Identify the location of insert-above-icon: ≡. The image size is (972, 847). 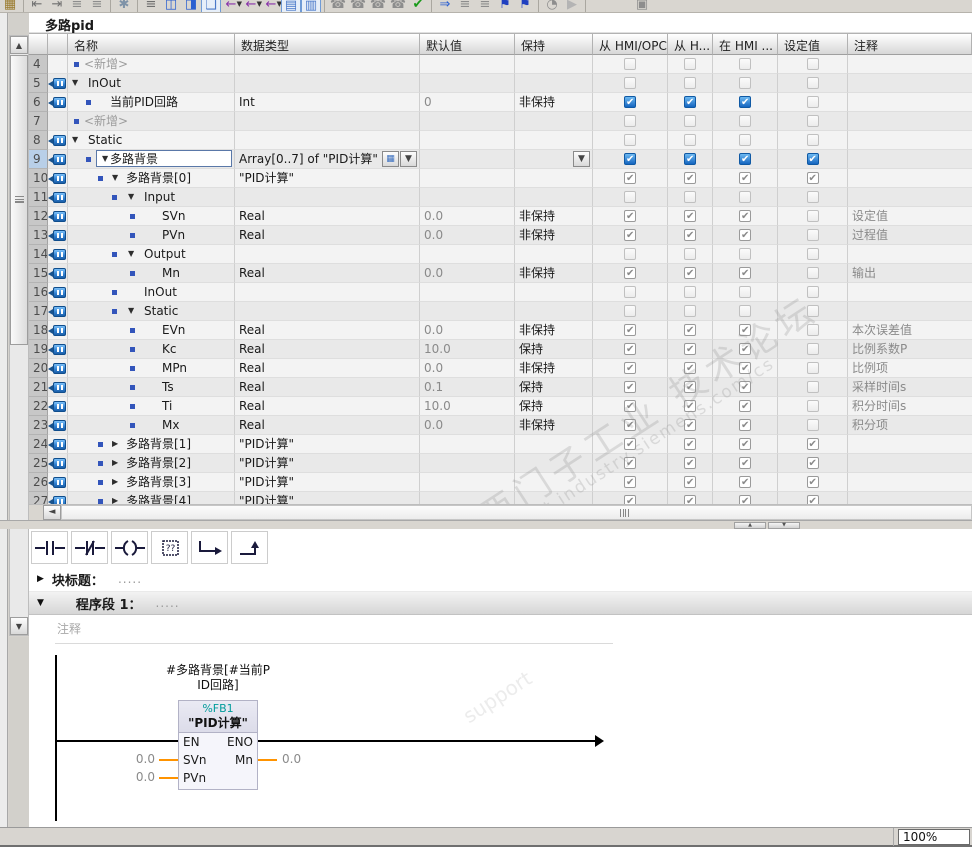
(77, 6).